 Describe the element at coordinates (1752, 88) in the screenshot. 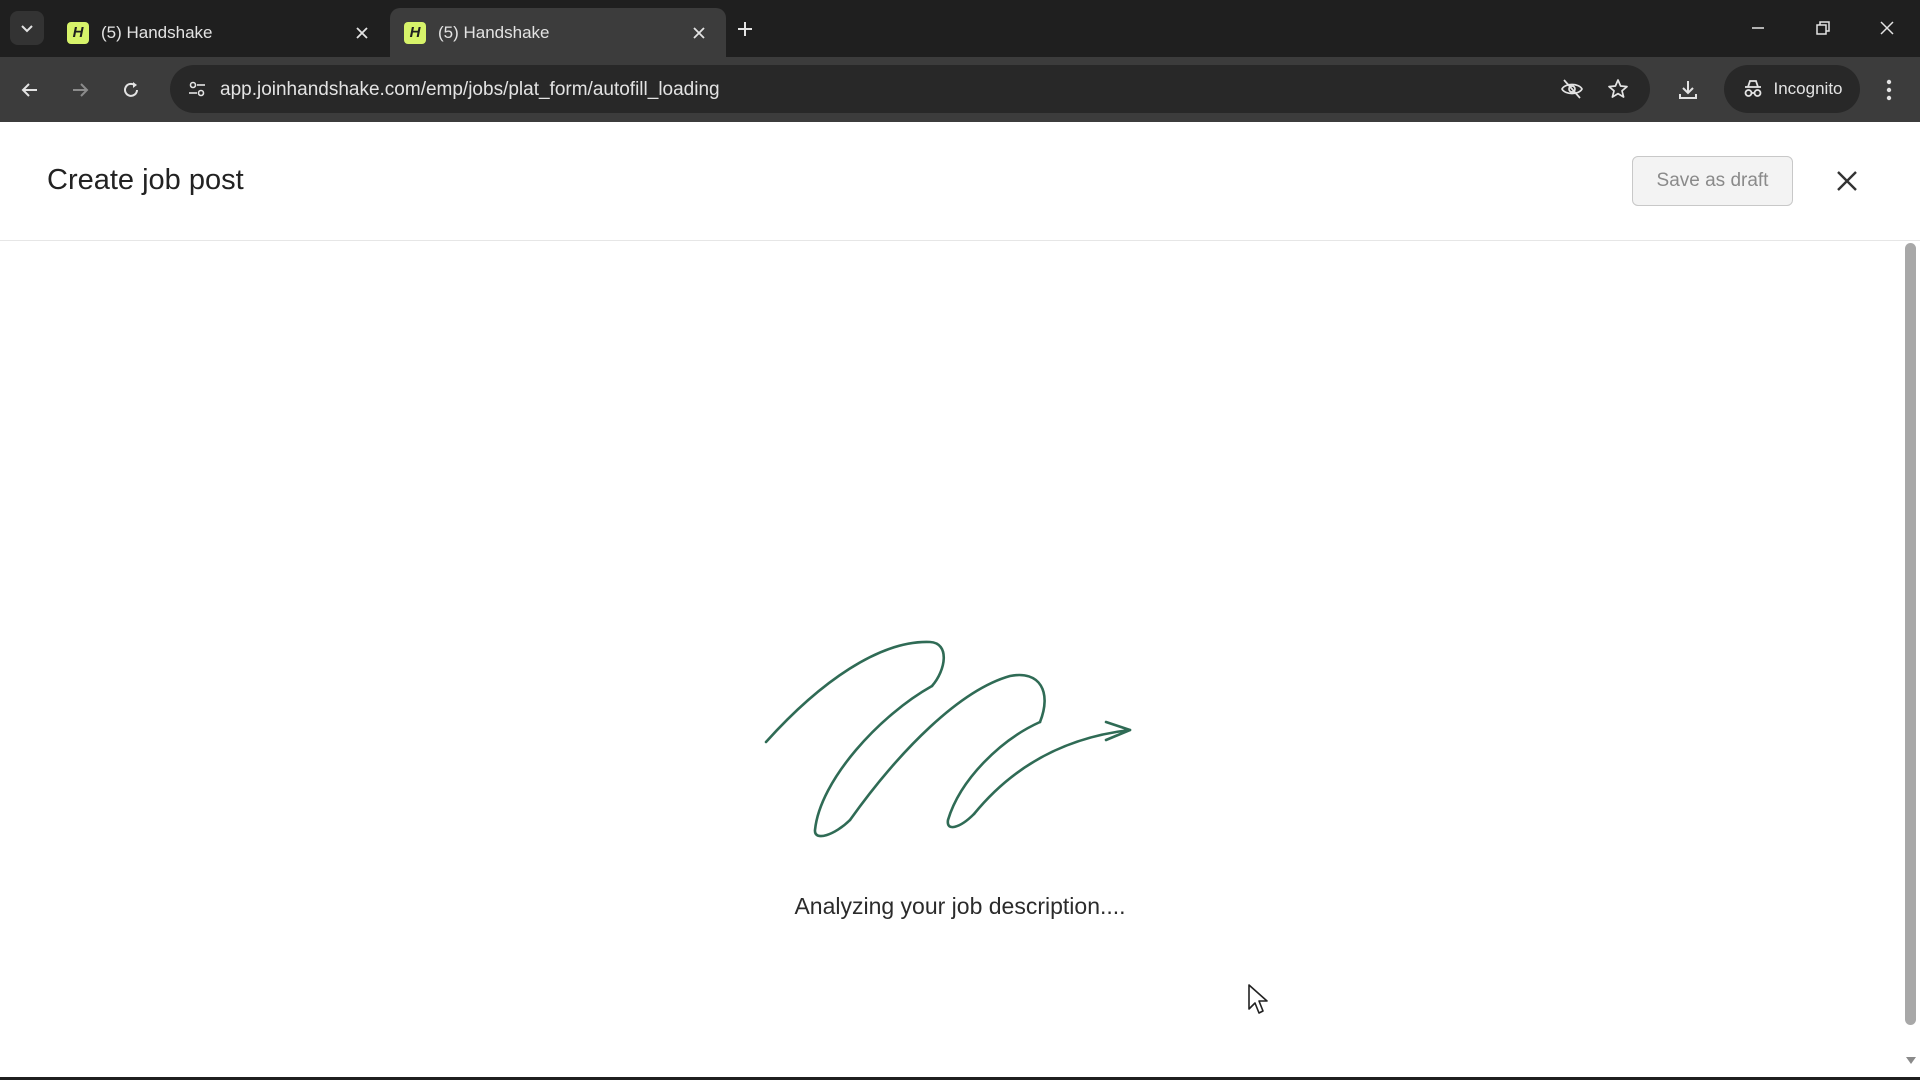

I see `incognito-icon` at that location.